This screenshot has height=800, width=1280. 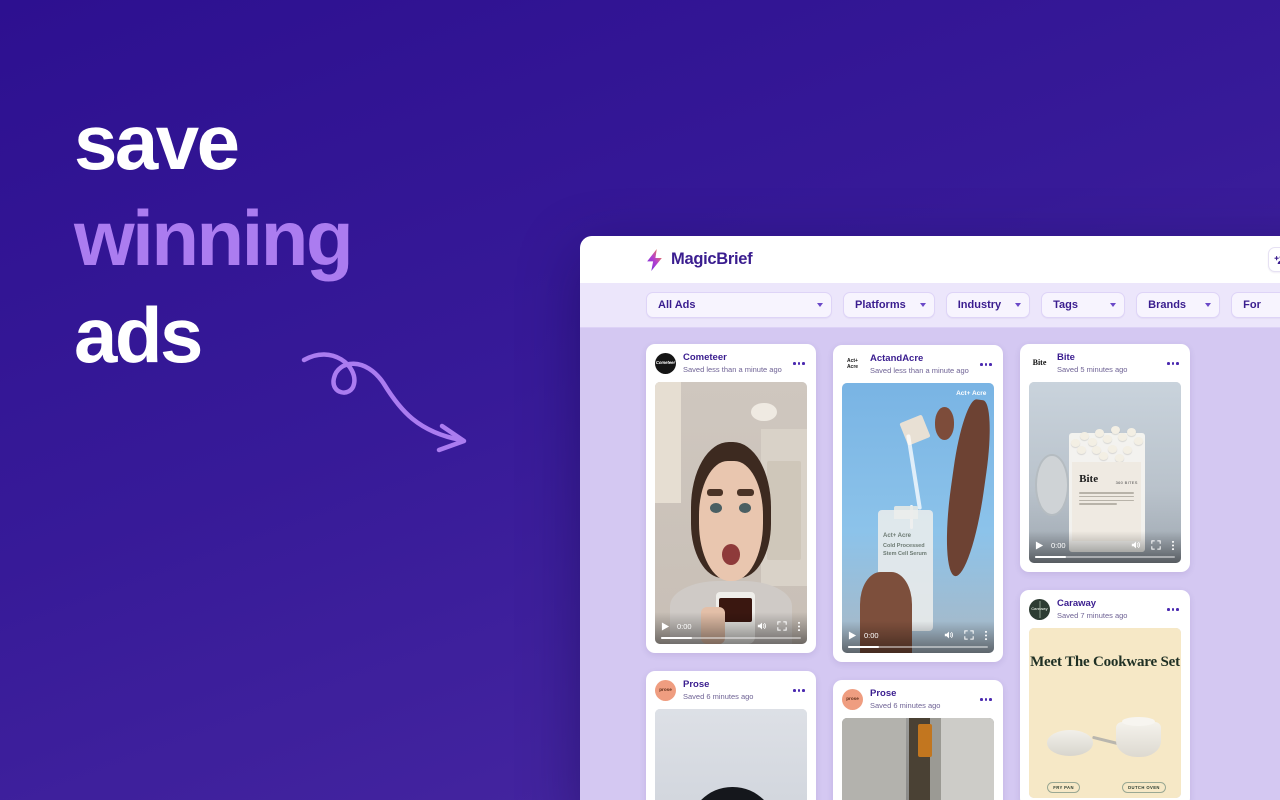 What do you see at coordinates (1066, 305) in the screenshot?
I see `filter-tags-label: Tags` at bounding box center [1066, 305].